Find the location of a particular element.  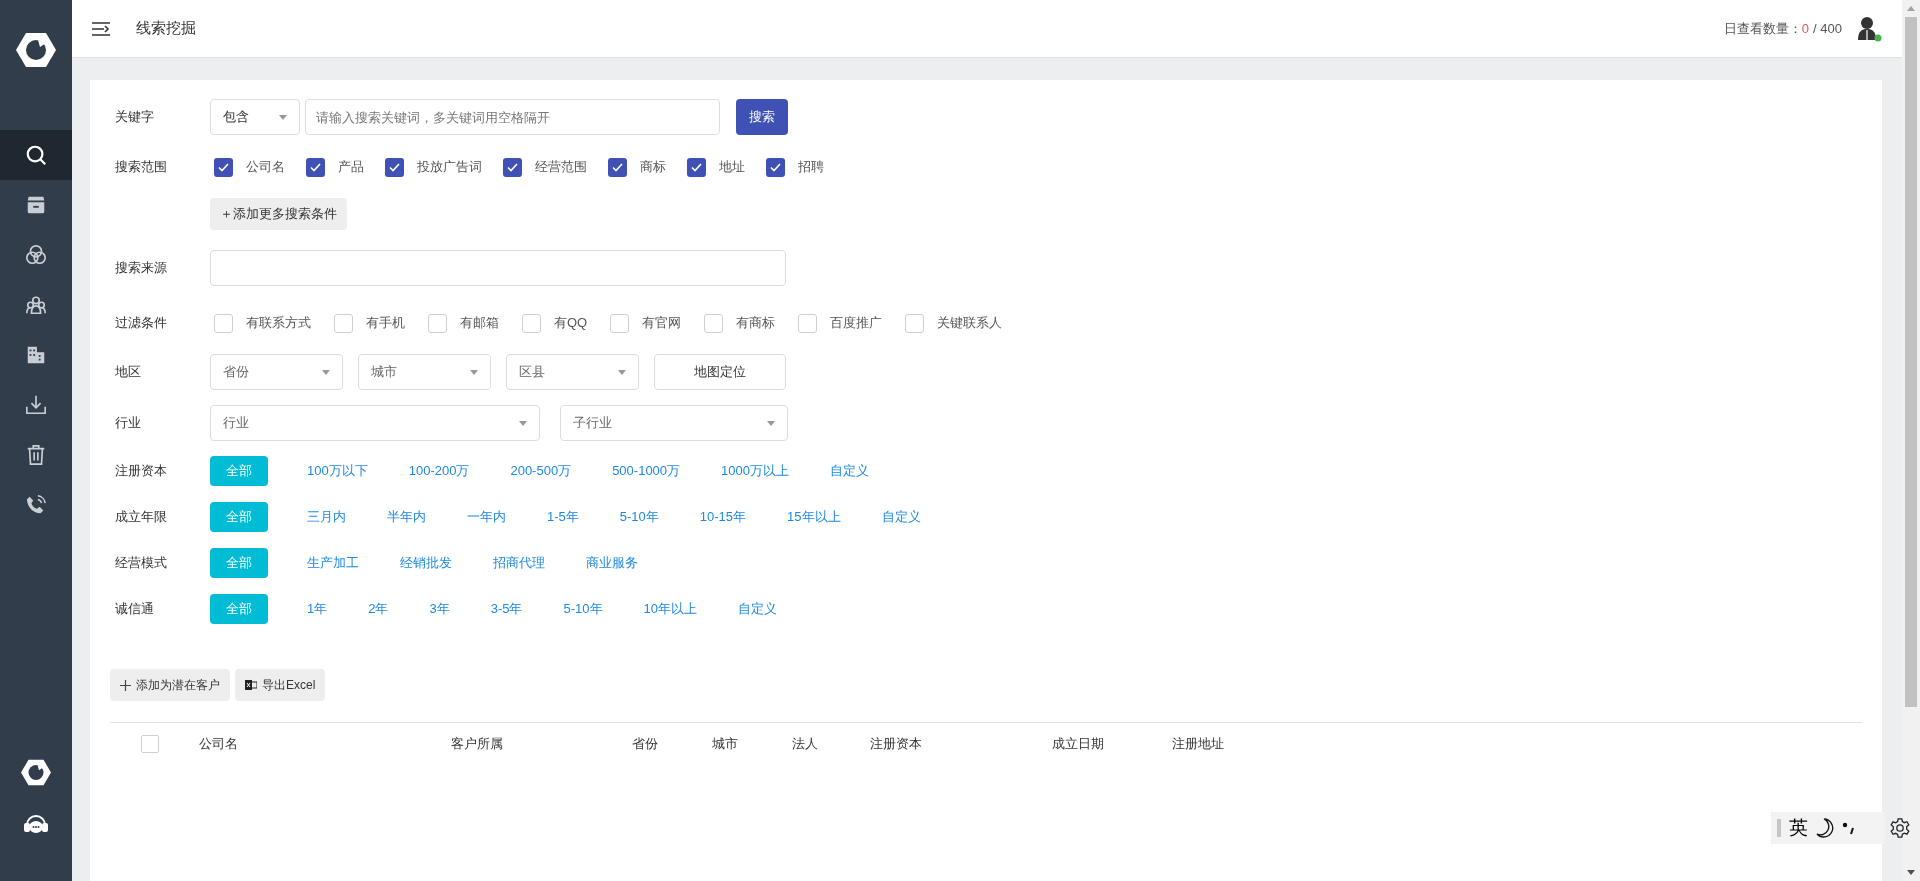

field-label: 诚信通 is located at coordinates (135, 609).